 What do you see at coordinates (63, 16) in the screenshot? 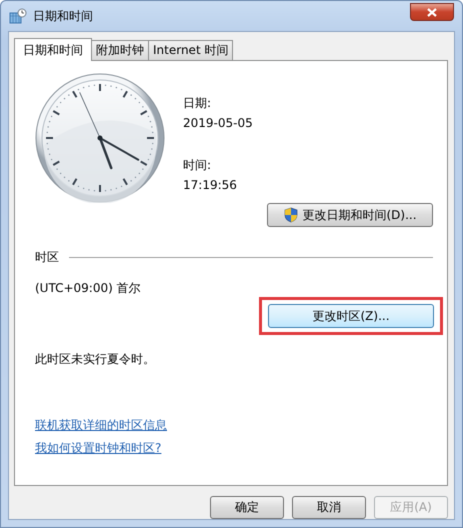
I see `window-title: 日期和时间` at bounding box center [63, 16].